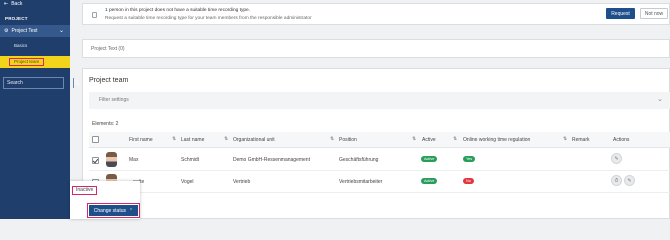 The width and height of the screenshot is (670, 240). I want to click on column-last-name: Last name, so click(192, 140).